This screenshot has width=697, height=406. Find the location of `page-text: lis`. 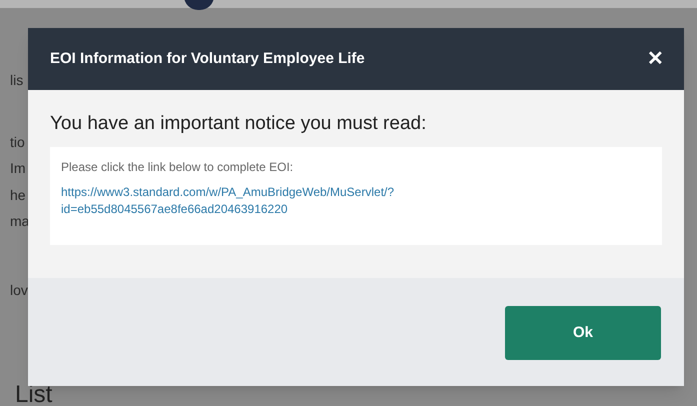

page-text: lis is located at coordinates (17, 80).